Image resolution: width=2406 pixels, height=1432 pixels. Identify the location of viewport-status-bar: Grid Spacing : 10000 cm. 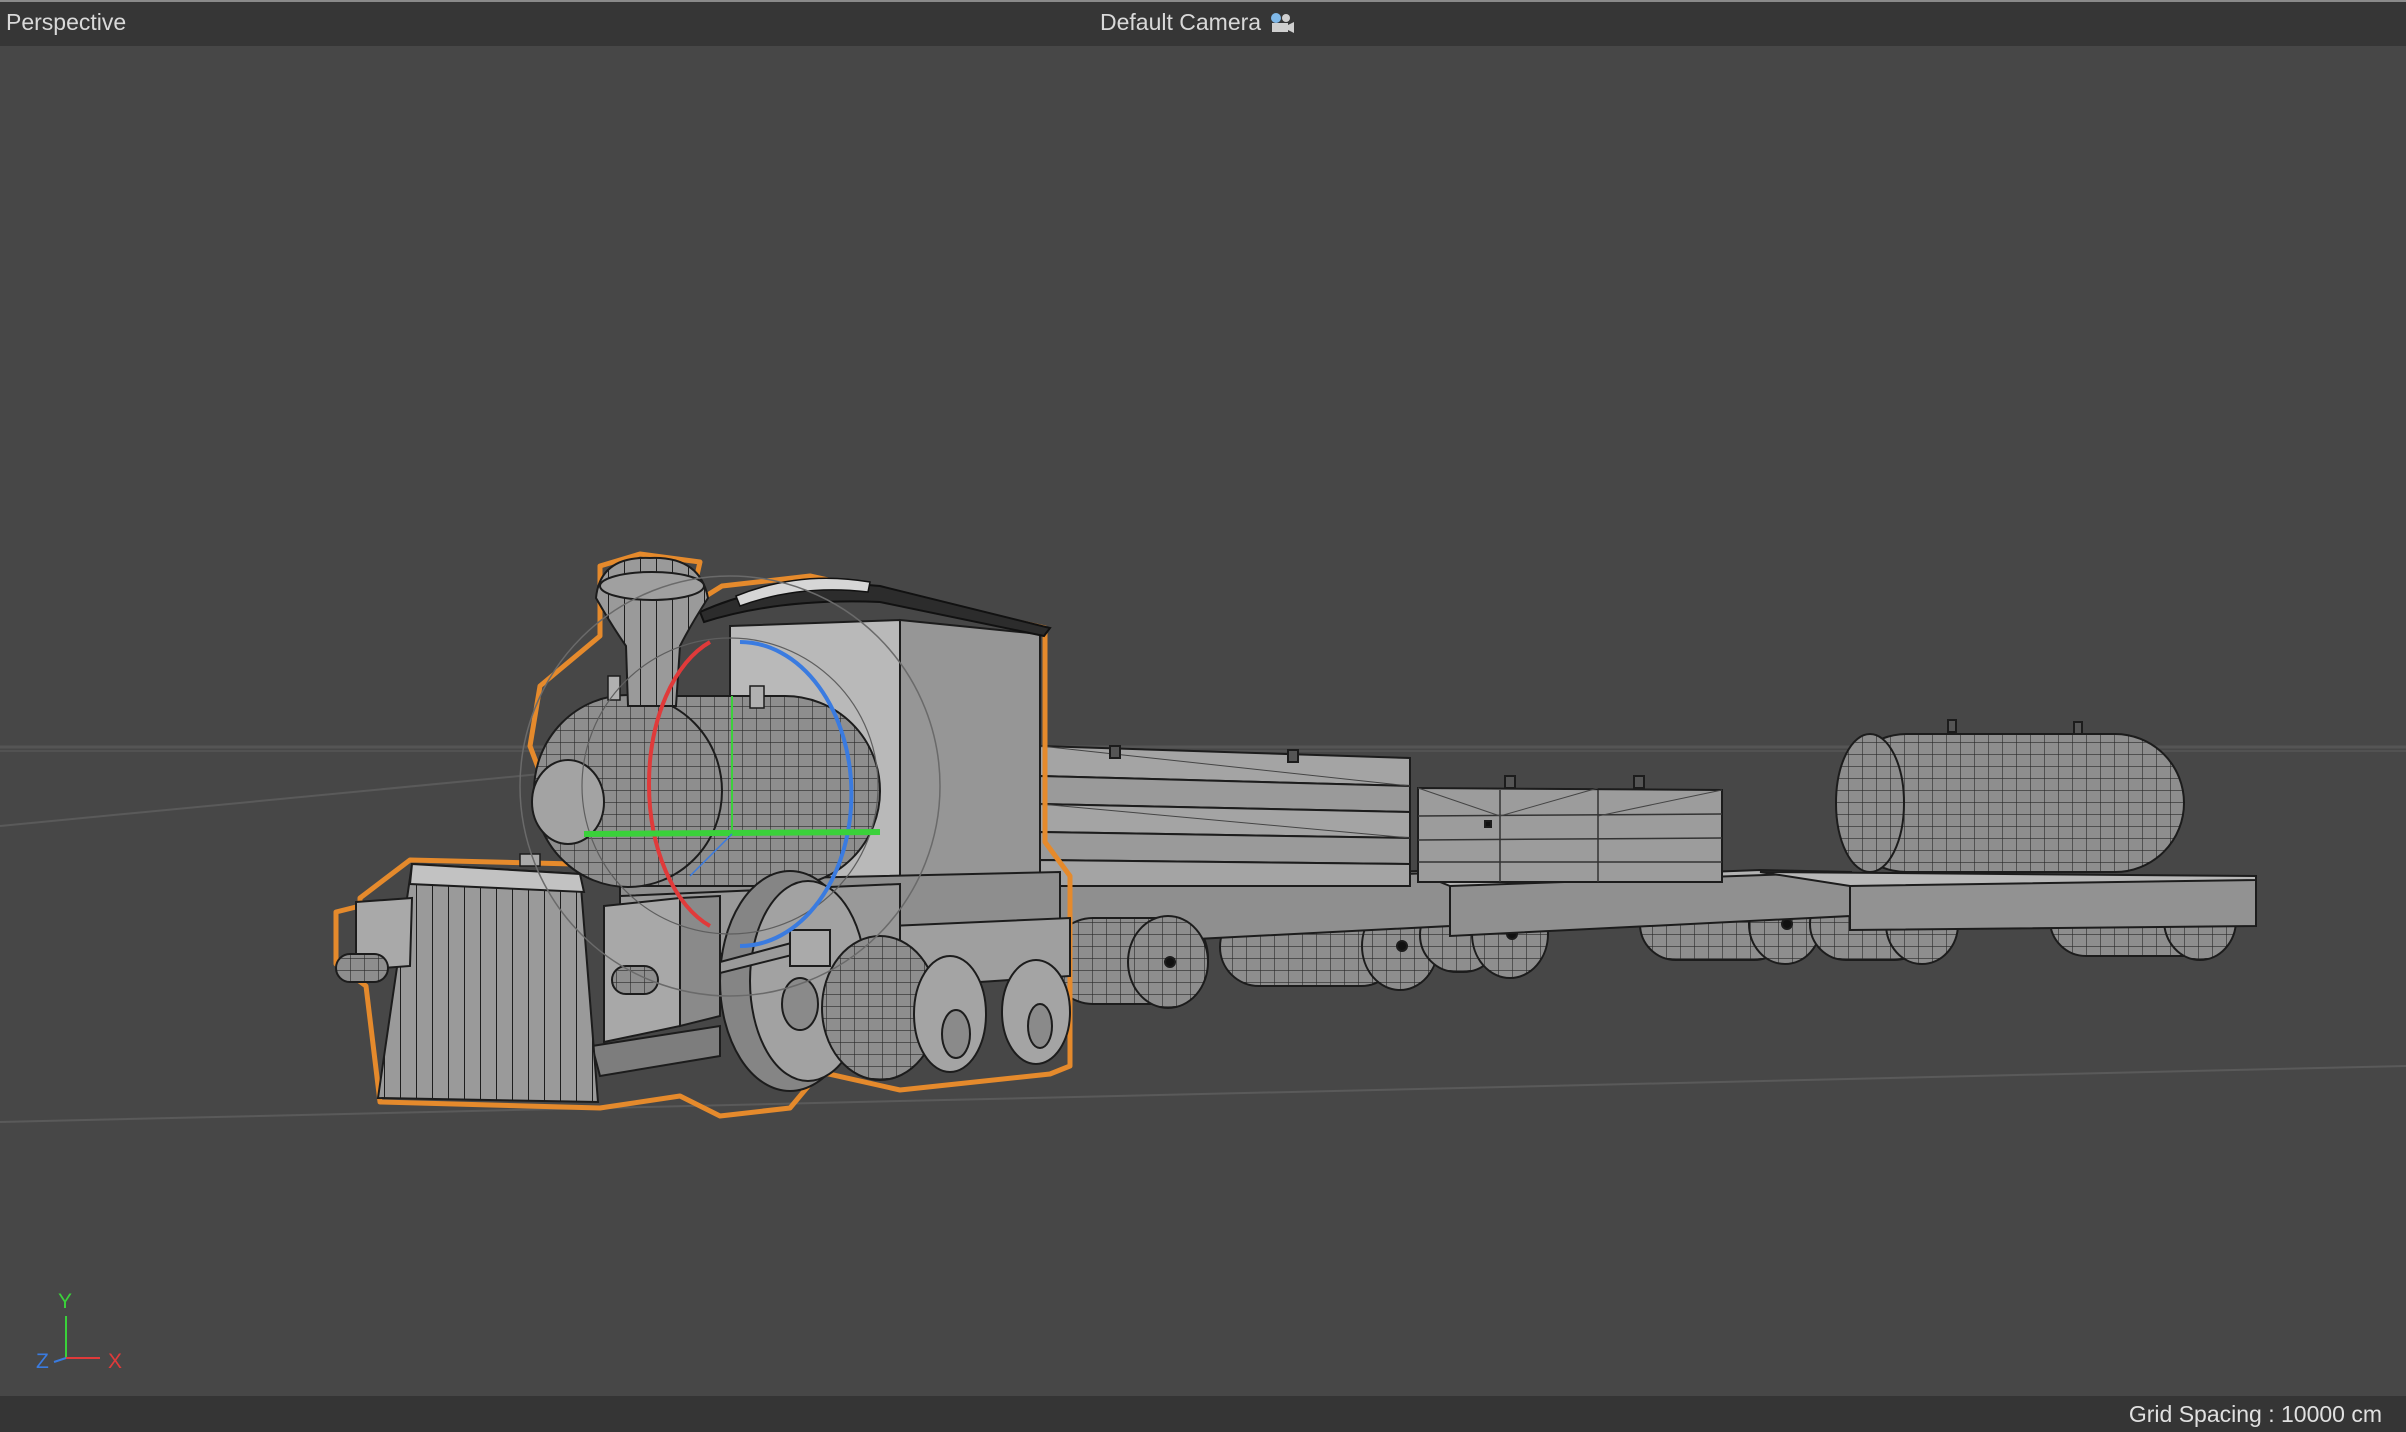
(1203, 1414).